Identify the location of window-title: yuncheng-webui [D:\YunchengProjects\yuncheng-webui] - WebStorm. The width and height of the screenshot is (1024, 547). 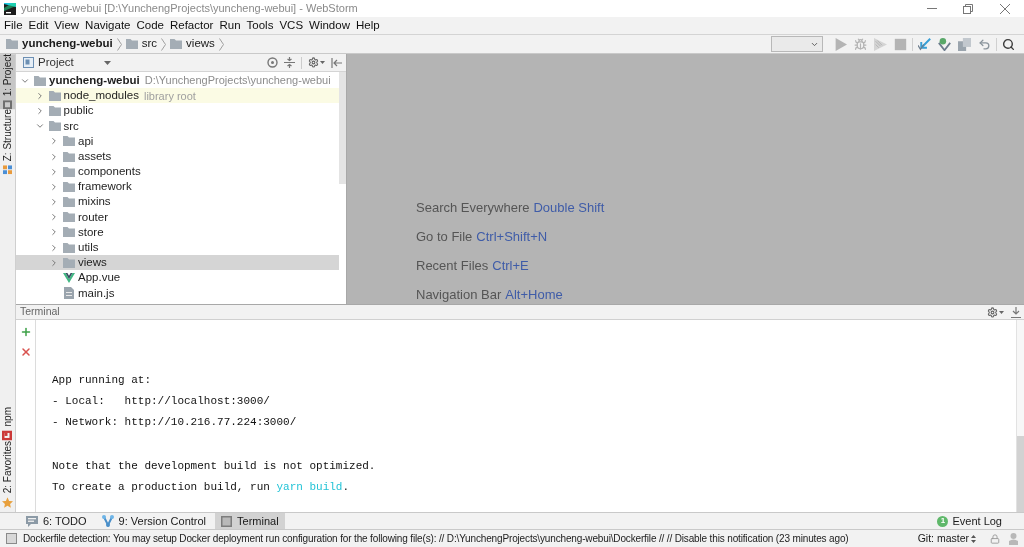
(189, 9).